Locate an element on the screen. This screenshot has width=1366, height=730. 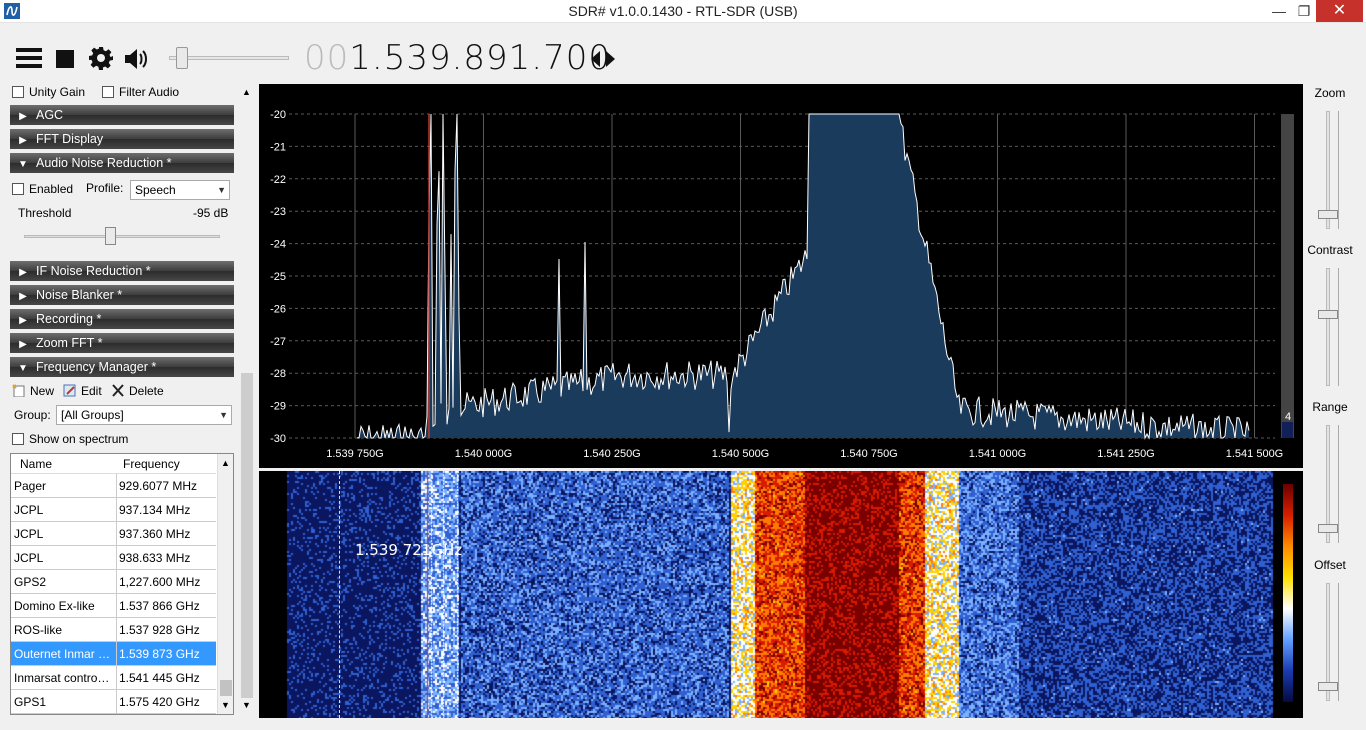
range-slider-thumb is located at coordinates (1328, 528).